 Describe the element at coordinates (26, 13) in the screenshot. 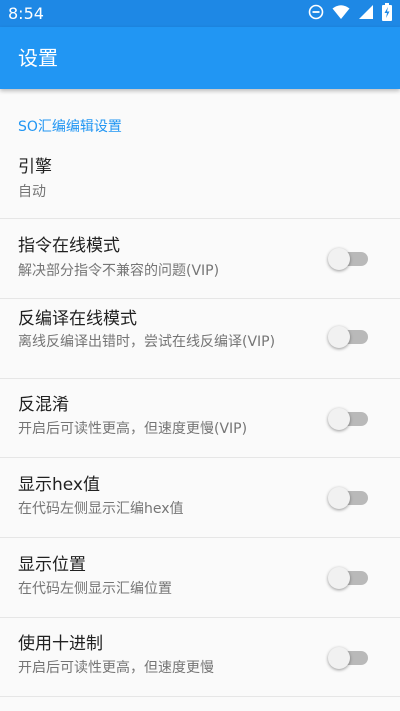

I see `status-time: 8:54` at that location.